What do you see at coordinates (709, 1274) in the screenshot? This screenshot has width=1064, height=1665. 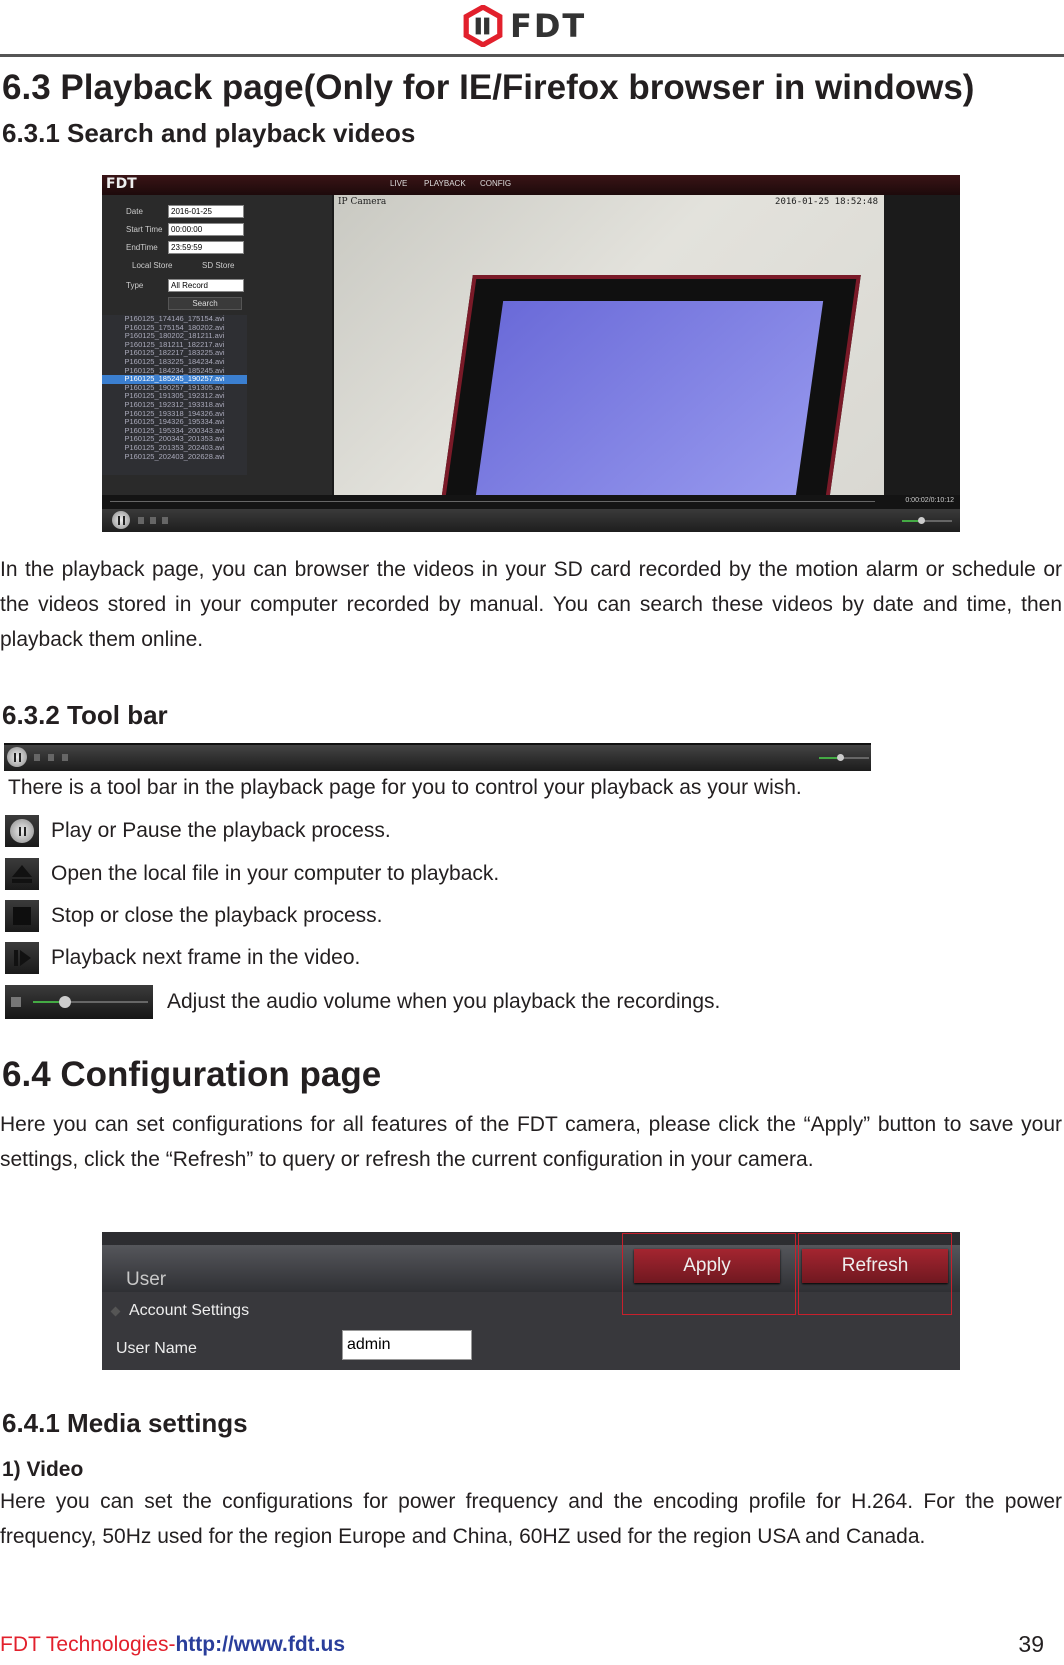 I see `apply-highlight-box` at bounding box center [709, 1274].